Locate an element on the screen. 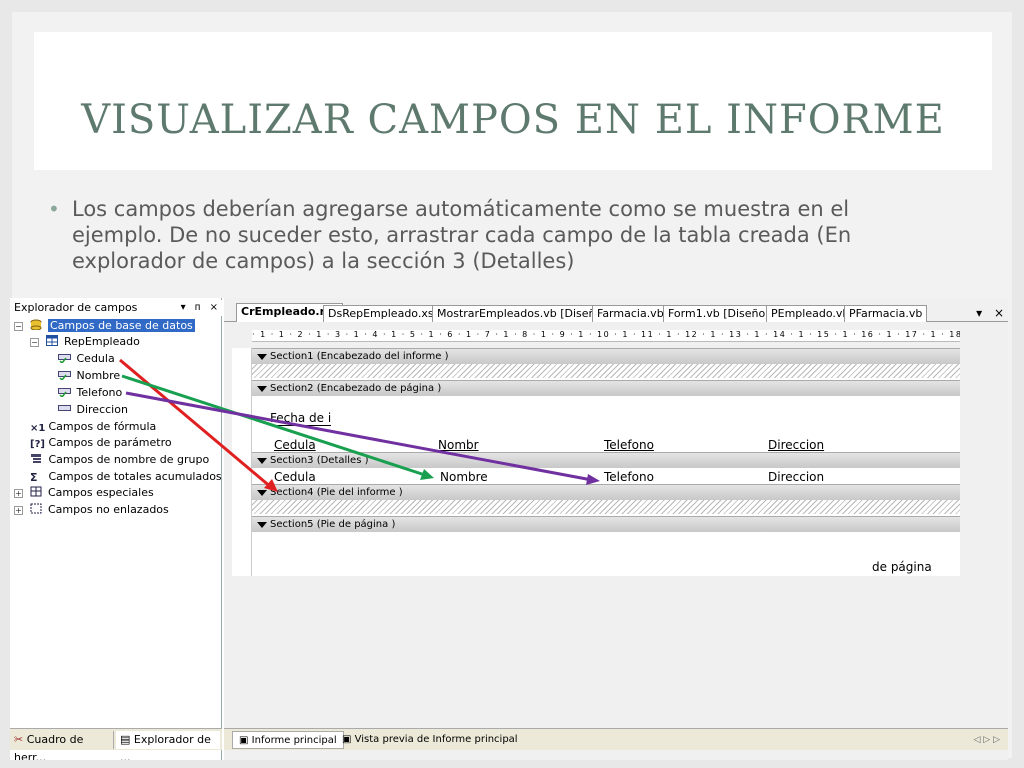  tree-item-database-fields: − Campos de base de datos is located at coordinates (104, 326).